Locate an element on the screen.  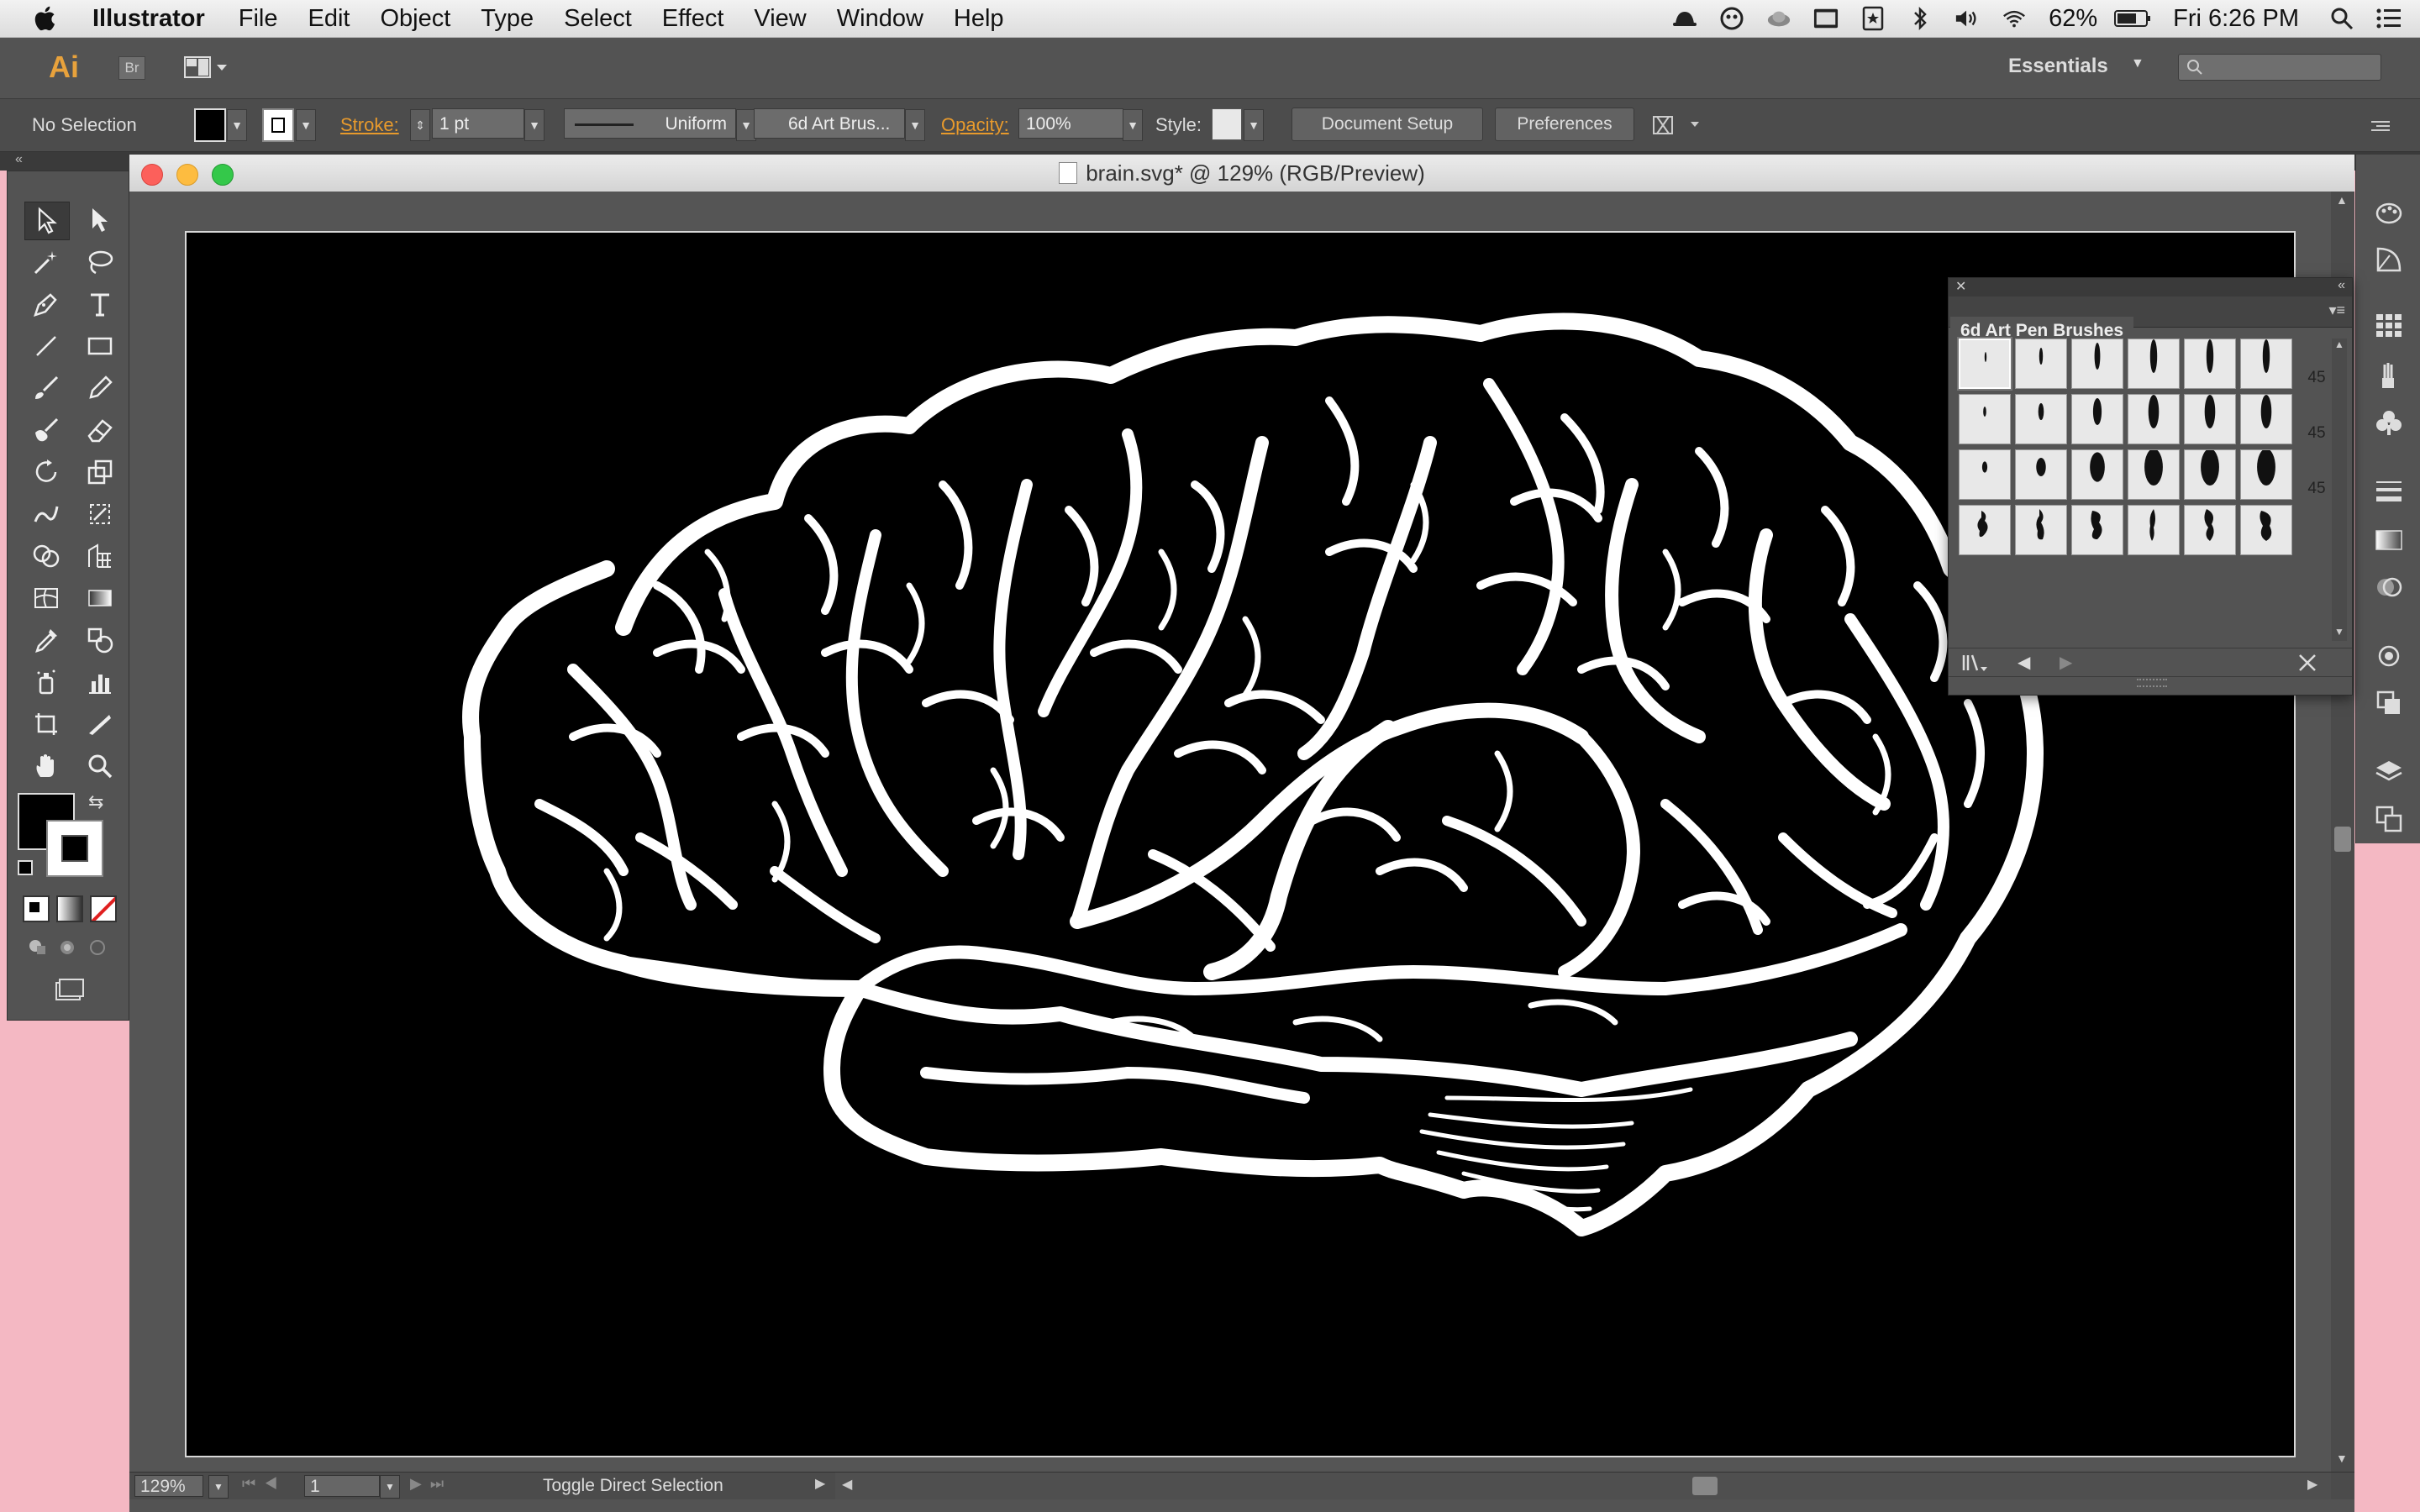
shape-builder-tool-icon is located at coordinates (46, 556).